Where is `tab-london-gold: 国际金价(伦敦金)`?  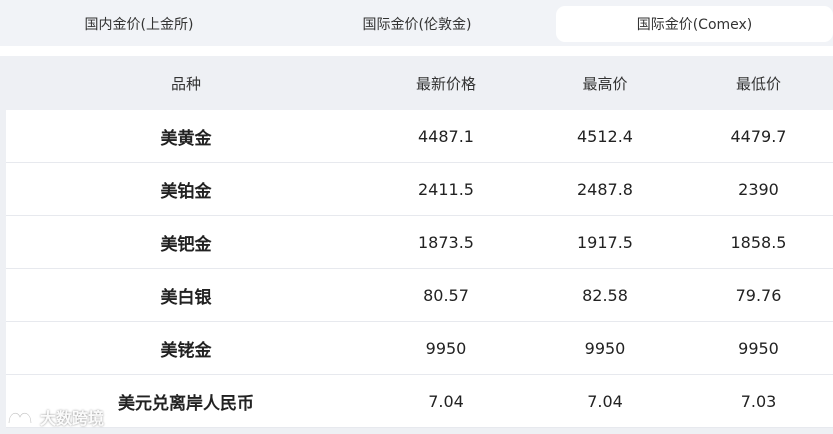
tab-london-gold: 国际金价(伦敦金) is located at coordinates (417, 24).